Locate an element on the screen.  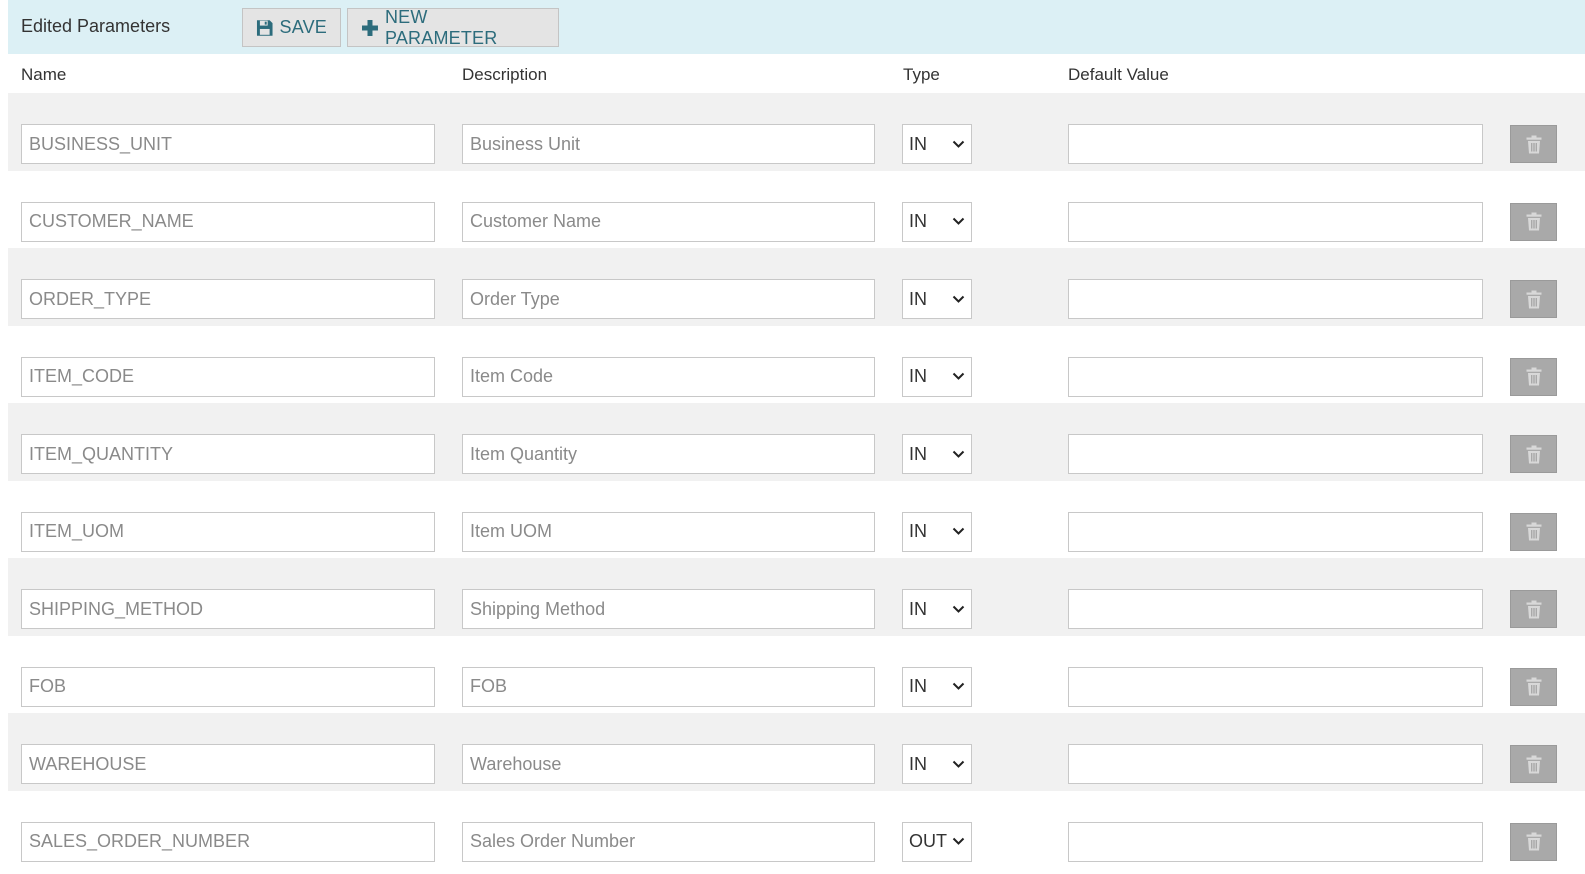
new-parameter-button-label: NEW PARAMETER is located at coordinates (441, 27).